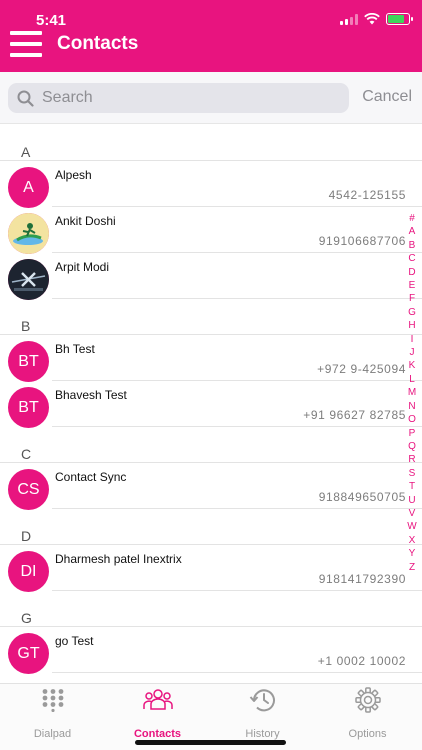 Image resolution: width=422 pixels, height=750 pixels. I want to click on contact-row: GT go Test +1 0002 10002, so click(211, 650).